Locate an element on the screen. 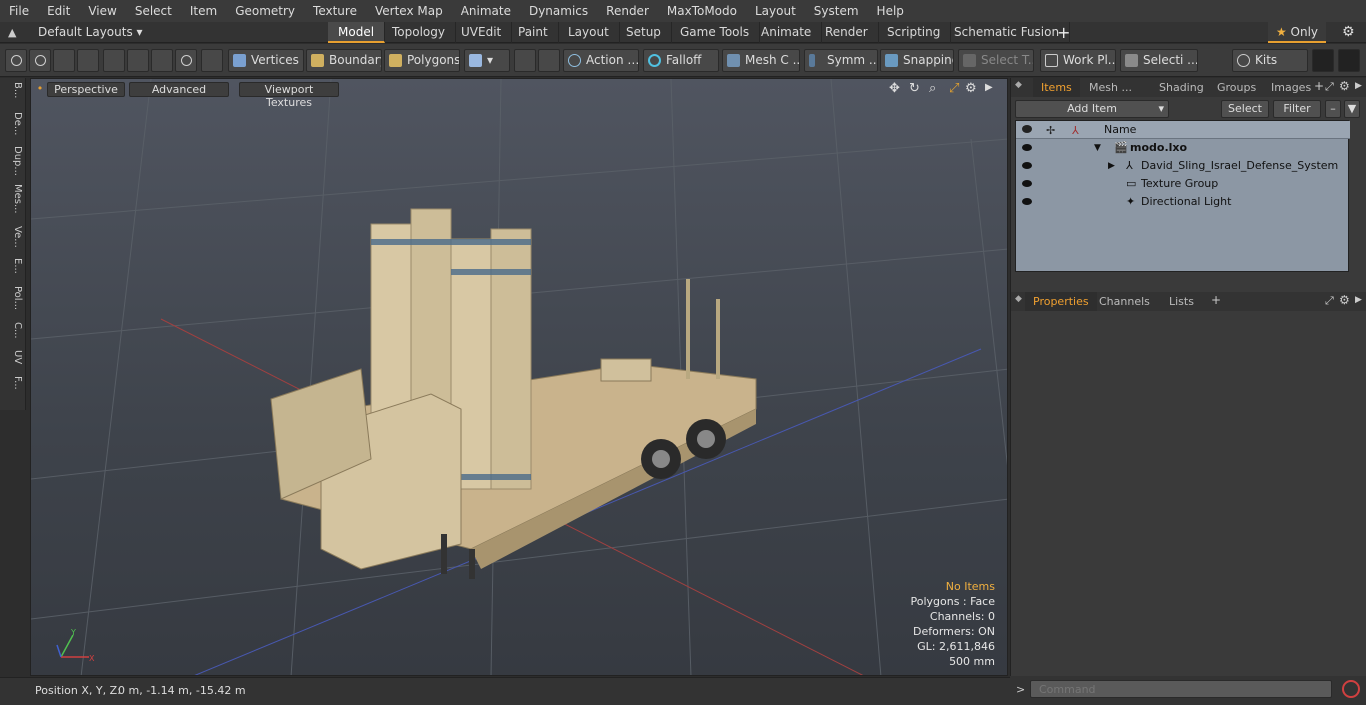 This screenshot has width=1366, height=705. shape-dropdown: ▾ is located at coordinates (487, 60).